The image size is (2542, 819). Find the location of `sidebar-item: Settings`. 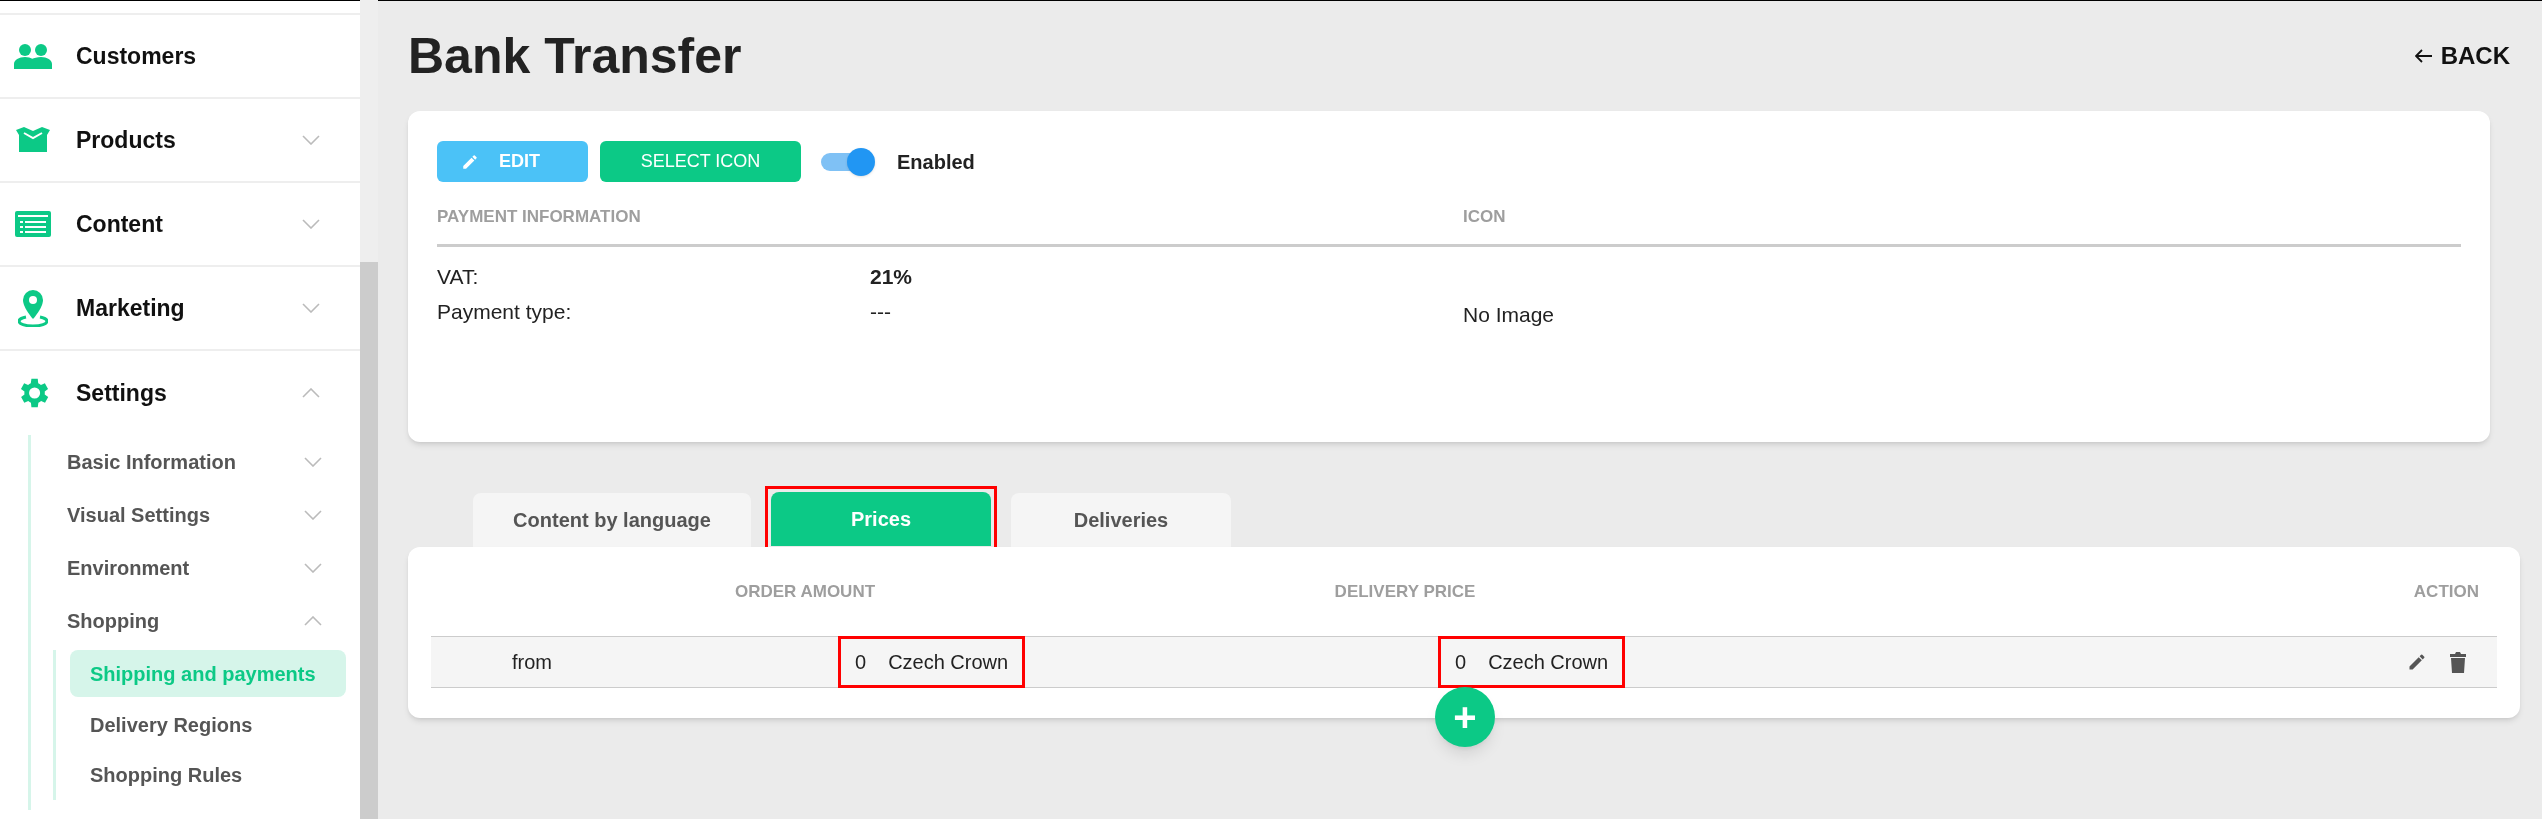

sidebar-item: Settings is located at coordinates (189, 393).